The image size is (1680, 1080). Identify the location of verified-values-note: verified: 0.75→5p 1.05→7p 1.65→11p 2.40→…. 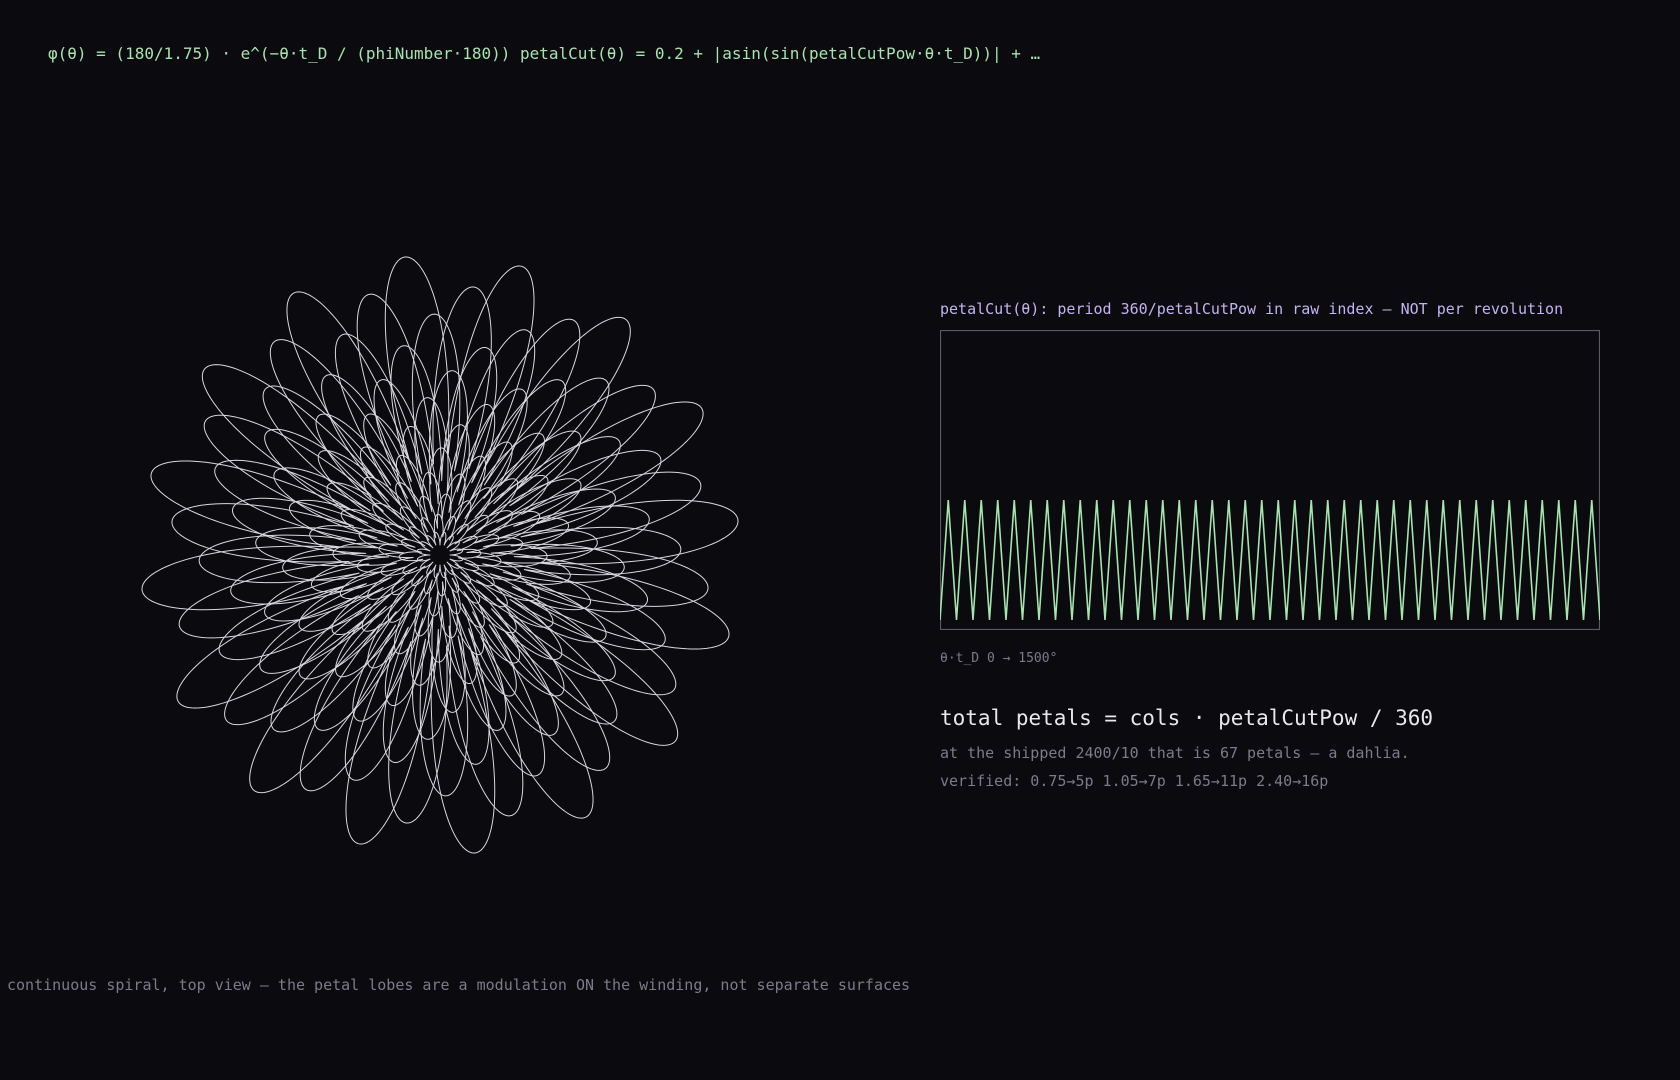
(1134, 781).